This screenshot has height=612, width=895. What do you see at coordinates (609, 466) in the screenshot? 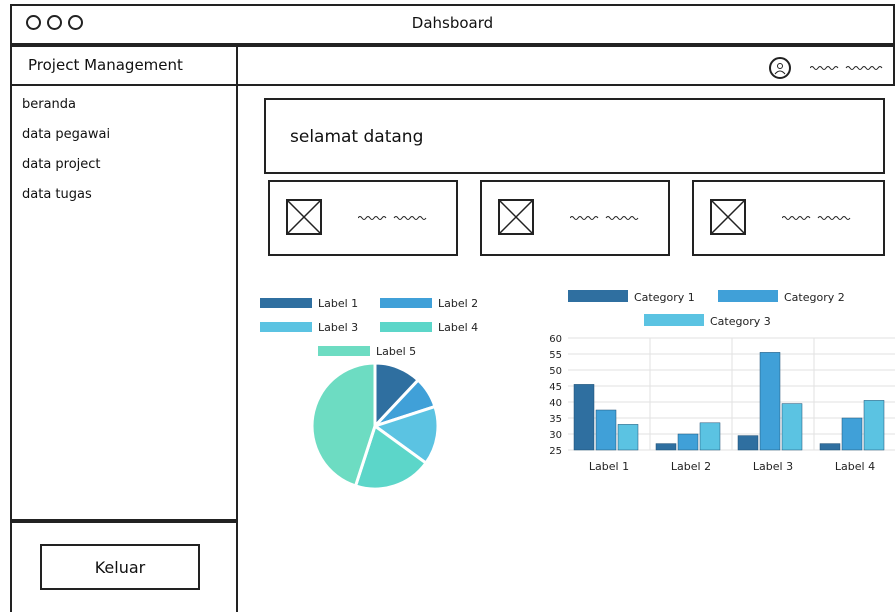
I see `x-tick-label: Label 1` at bounding box center [609, 466].